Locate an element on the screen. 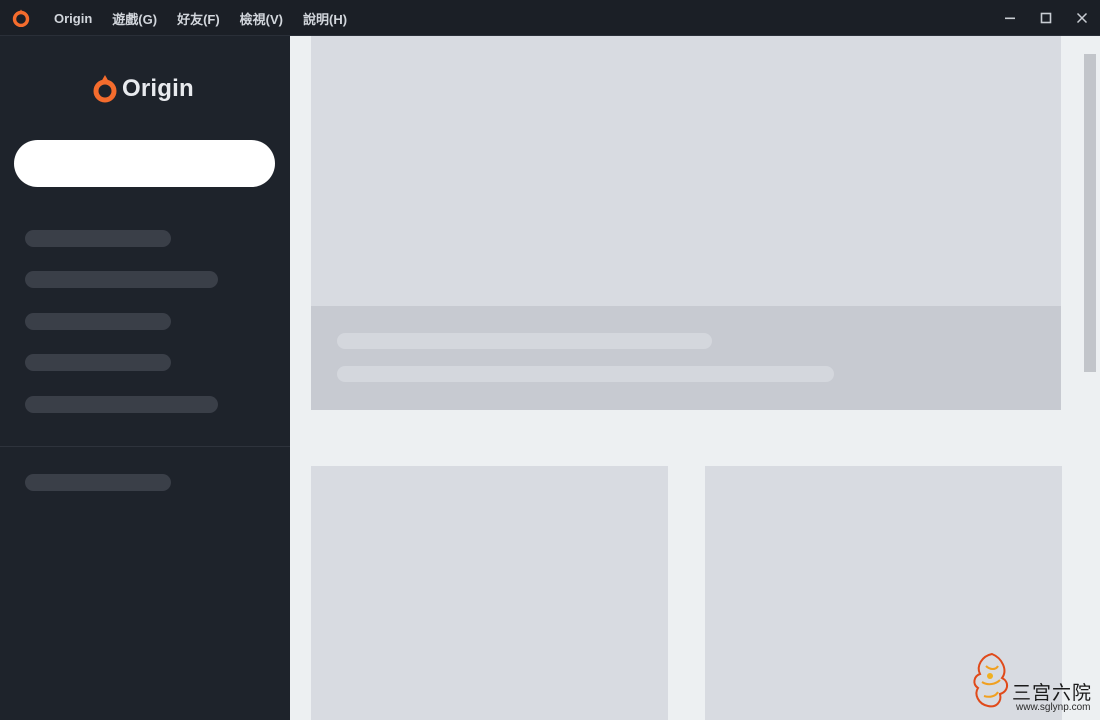 This screenshot has width=1100, height=720. hero-caption-placeholder is located at coordinates (686, 358).